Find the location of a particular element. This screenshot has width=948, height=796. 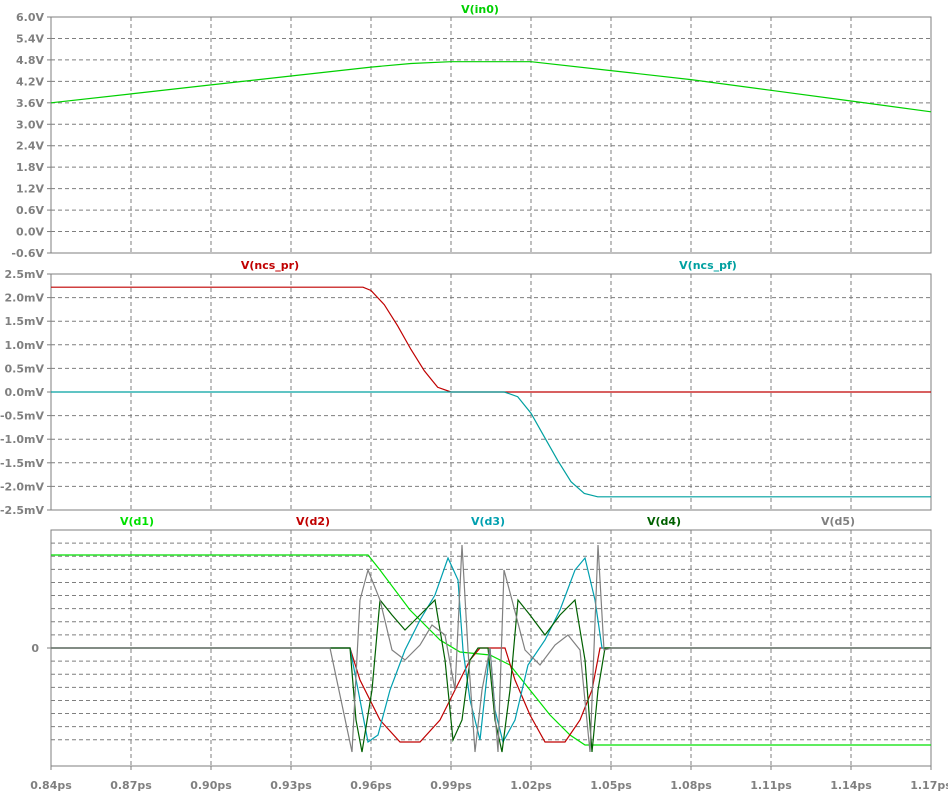

legend-label: V(ncs_pf) is located at coordinates (708, 265).